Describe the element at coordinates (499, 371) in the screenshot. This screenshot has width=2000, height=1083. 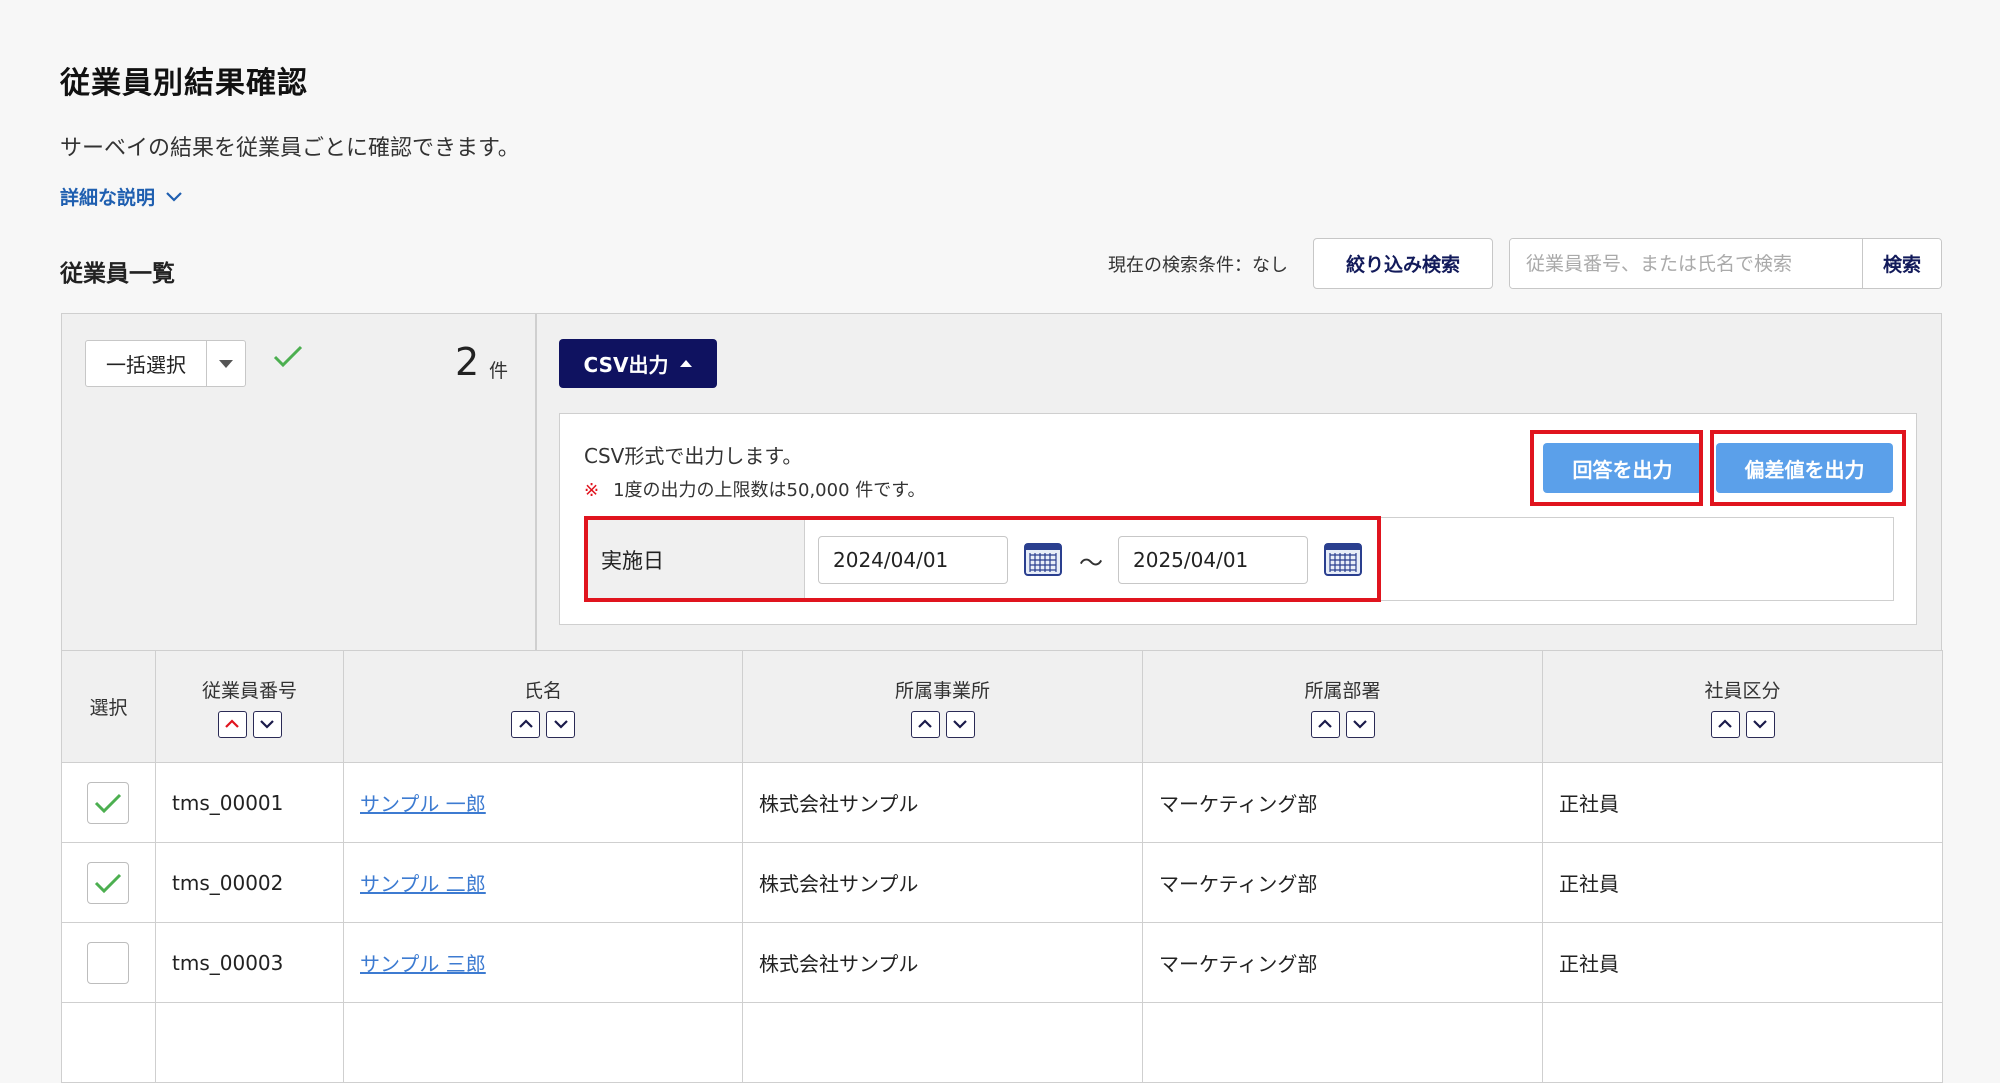
I see `selected-count-unit: 件` at that location.